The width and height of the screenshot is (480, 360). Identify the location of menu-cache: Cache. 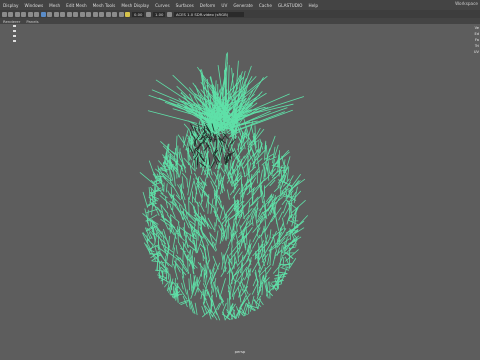
(265, 5).